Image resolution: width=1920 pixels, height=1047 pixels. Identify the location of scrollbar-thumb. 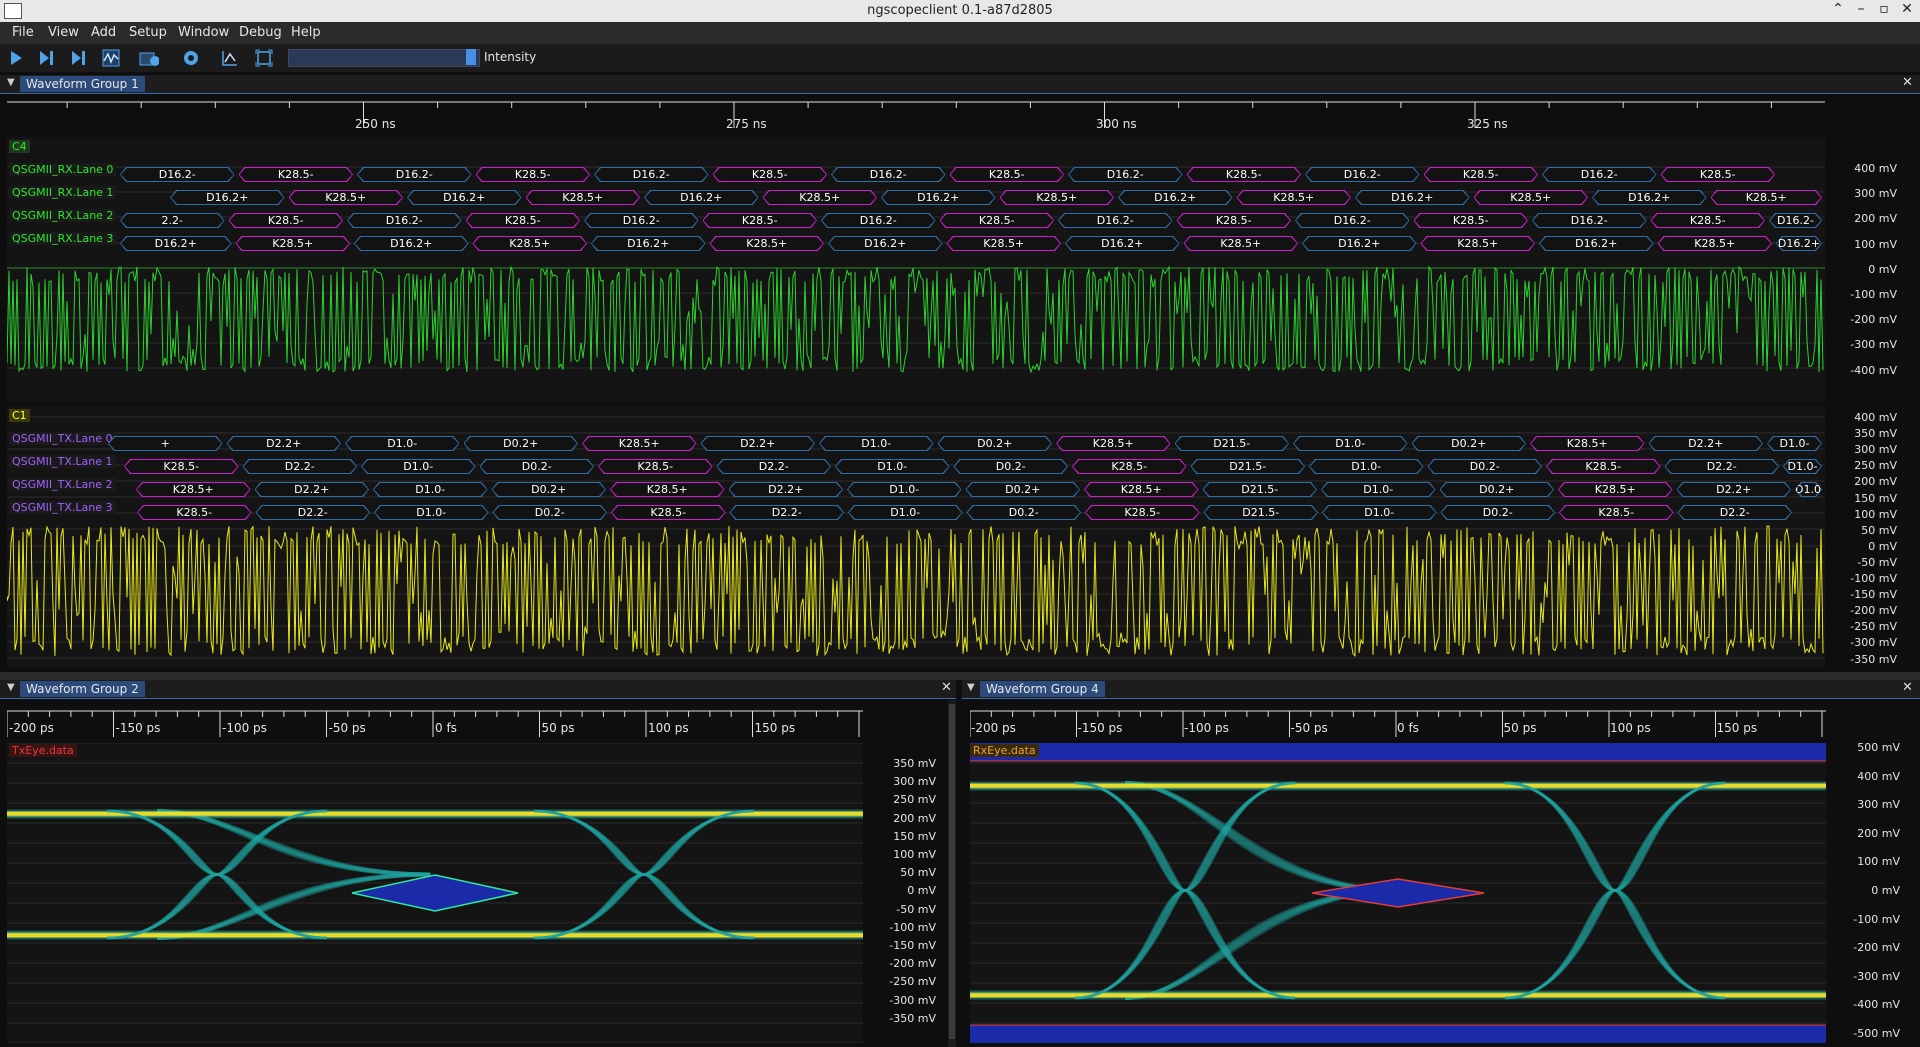
(952, 871).